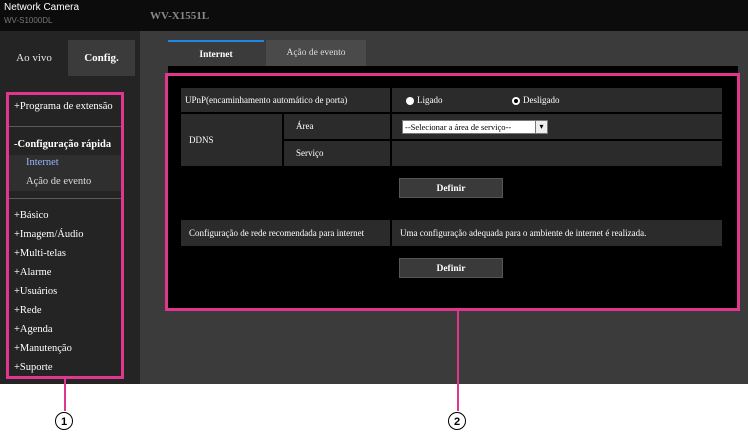 This screenshot has height=433, width=748. I want to click on top-header, so click(374, 15).